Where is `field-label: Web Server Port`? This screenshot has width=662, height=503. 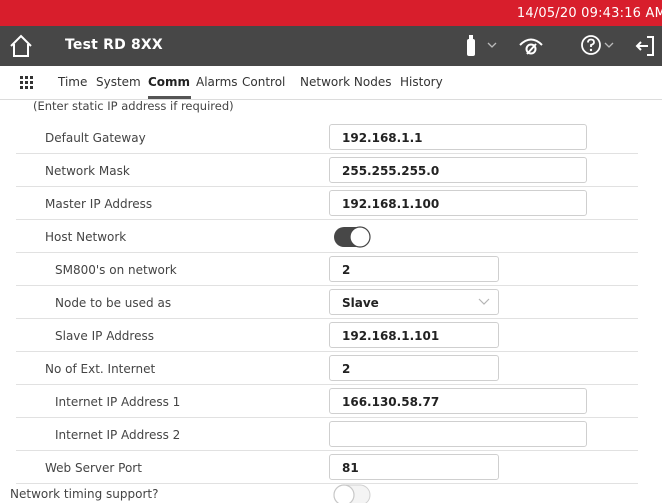
field-label: Web Server Port is located at coordinates (93, 468).